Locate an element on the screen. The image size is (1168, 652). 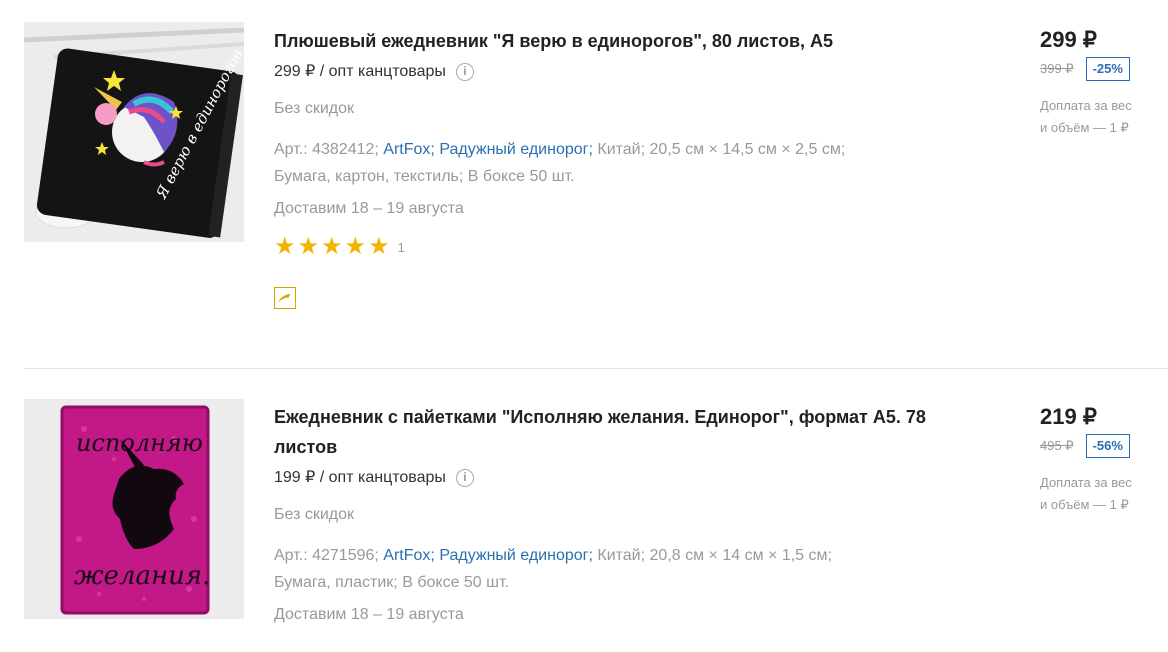
rating-stars: ★ ★ ★ ★ ★ 1 is located at coordinates (614, 247).